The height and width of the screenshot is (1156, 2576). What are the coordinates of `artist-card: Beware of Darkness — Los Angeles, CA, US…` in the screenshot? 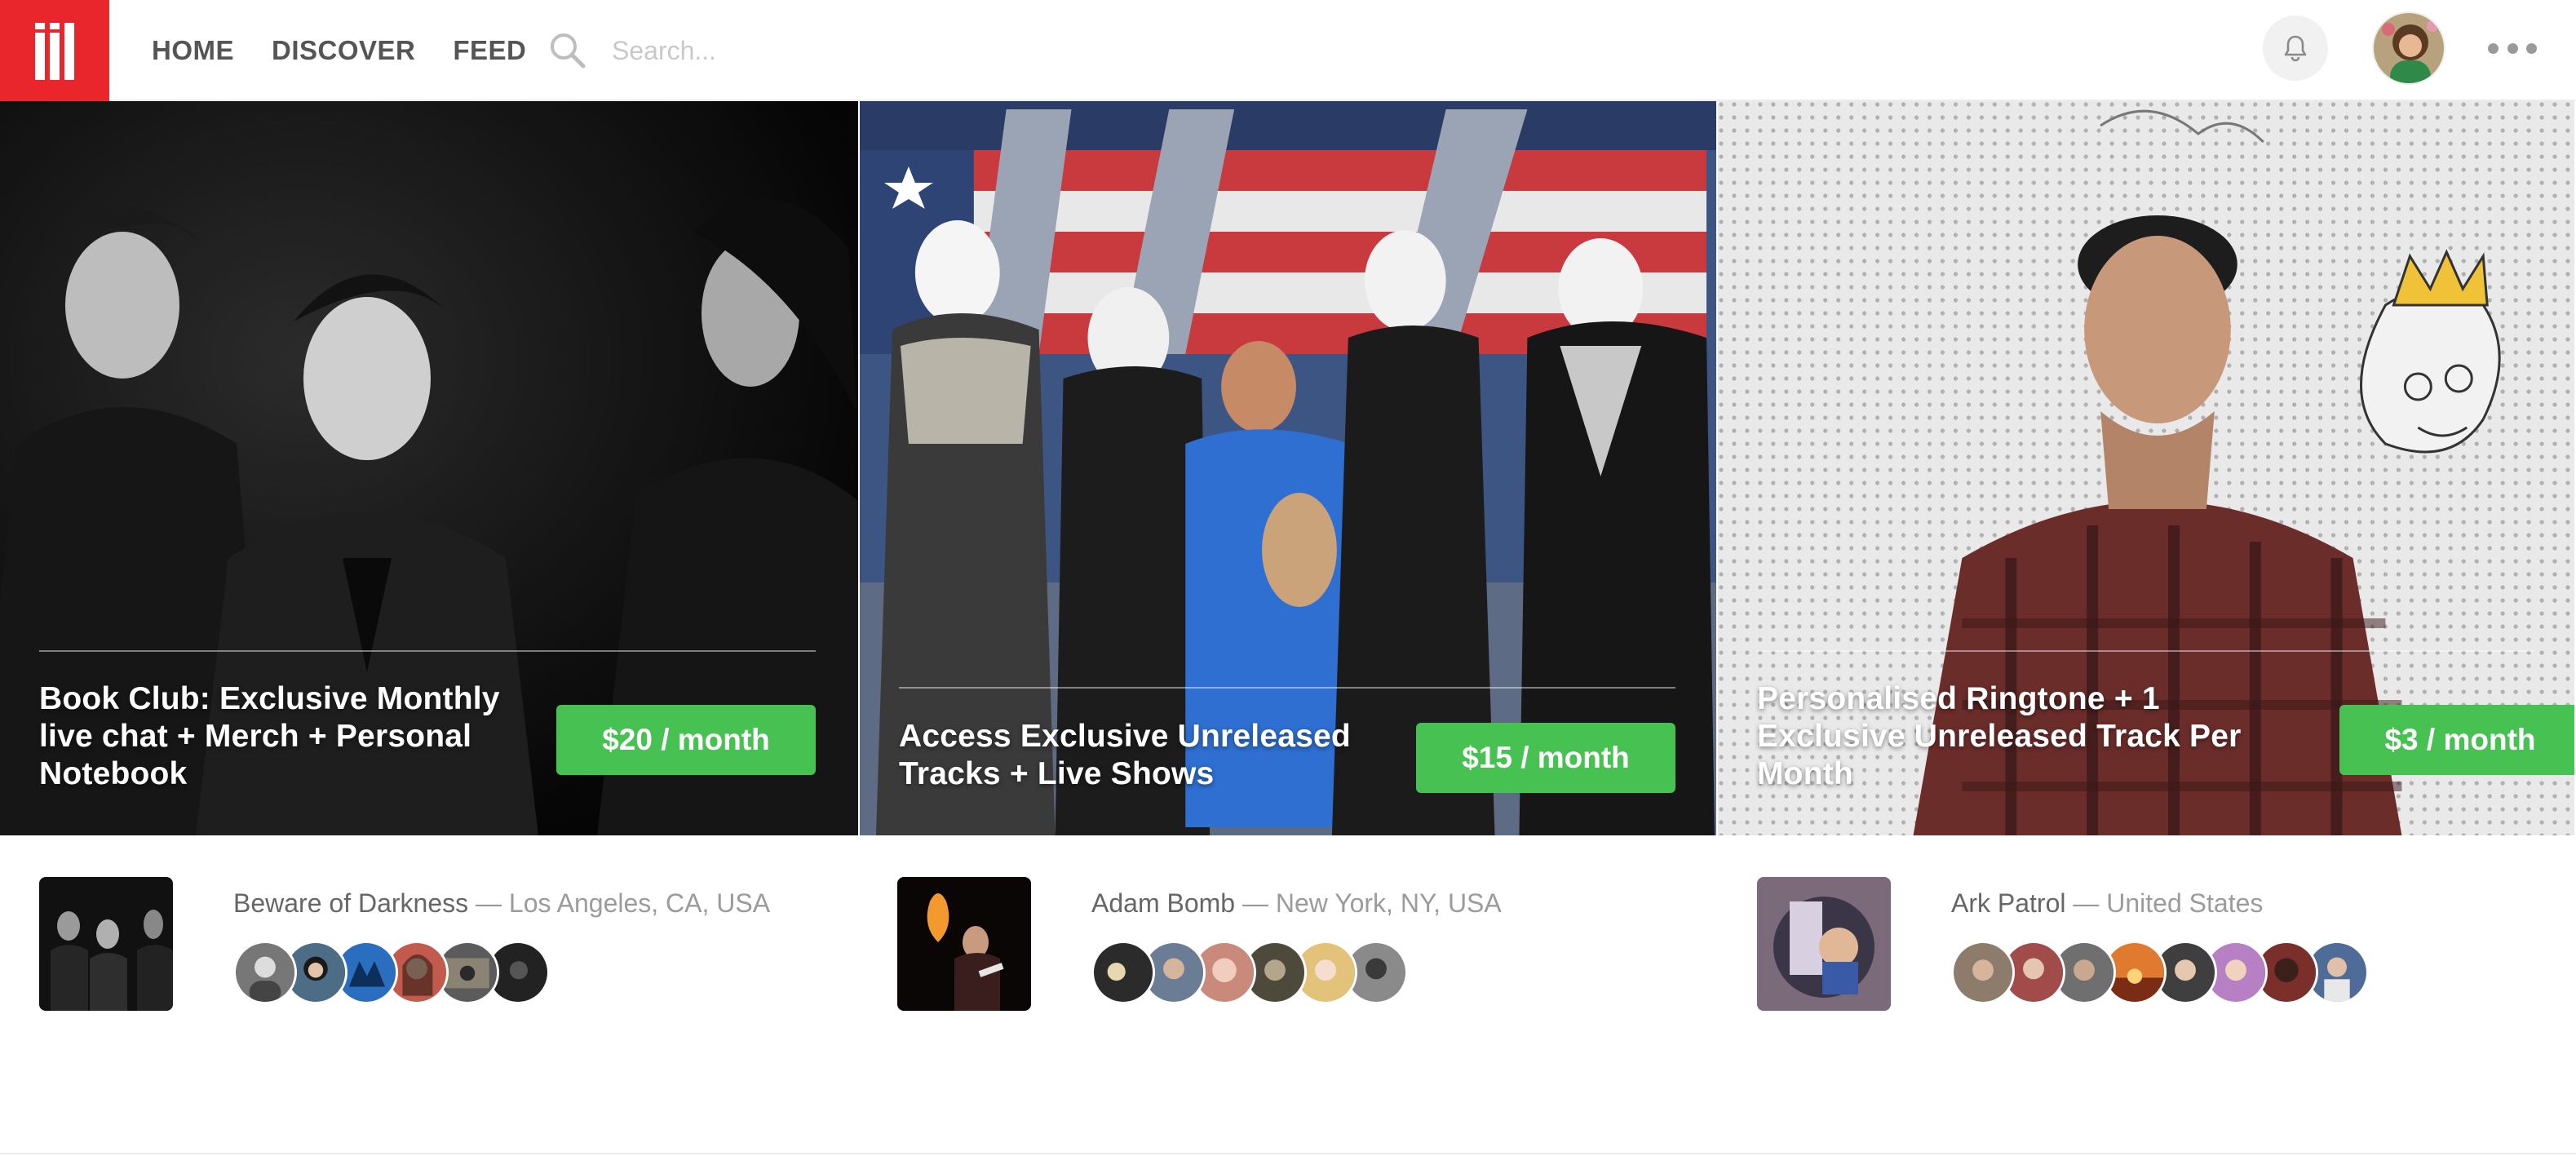 It's located at (430, 947).